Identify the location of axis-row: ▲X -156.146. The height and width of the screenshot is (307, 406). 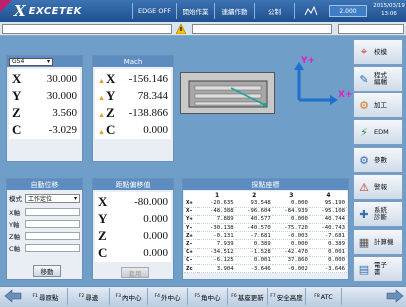
(133, 78).